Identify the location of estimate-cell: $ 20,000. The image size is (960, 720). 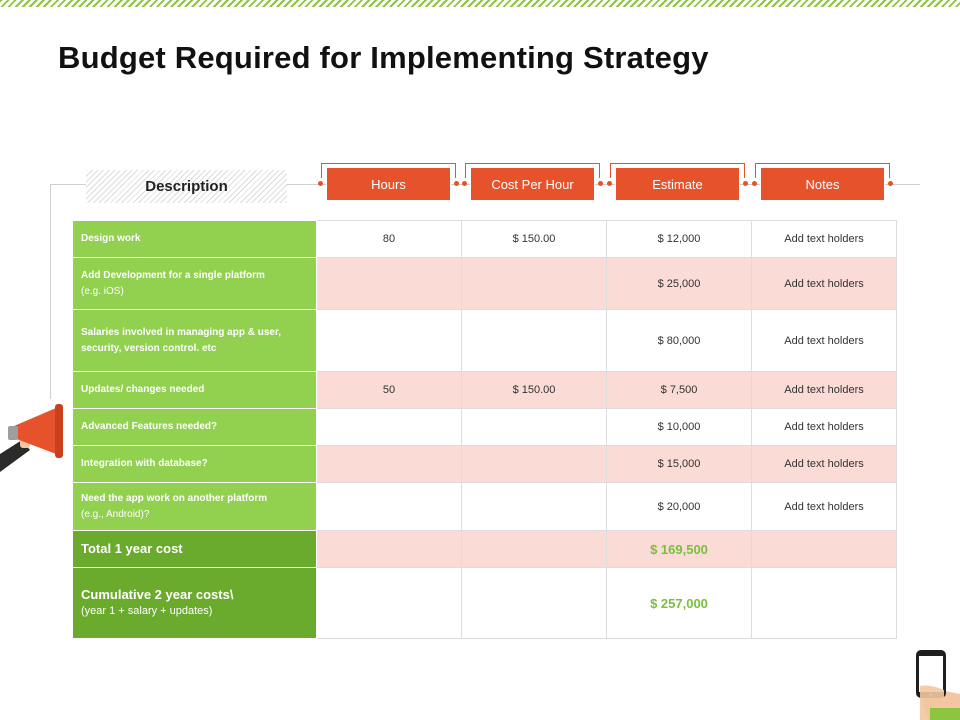
(679, 506).